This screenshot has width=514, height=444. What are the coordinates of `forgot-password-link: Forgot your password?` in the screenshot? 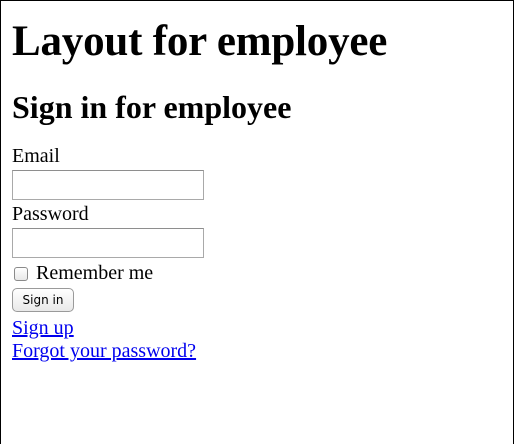 It's located at (257, 351).